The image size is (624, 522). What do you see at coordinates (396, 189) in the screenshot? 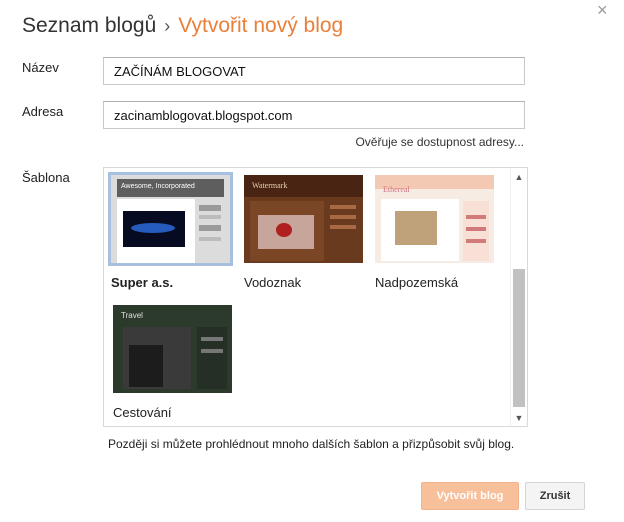
I see `thumbnail-title: Ethereal` at bounding box center [396, 189].